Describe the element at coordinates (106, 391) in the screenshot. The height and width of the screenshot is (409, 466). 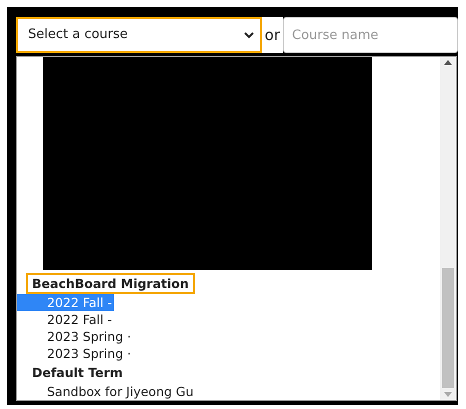
I see `course-option: Sandbox for Jiyeong Gu` at that location.